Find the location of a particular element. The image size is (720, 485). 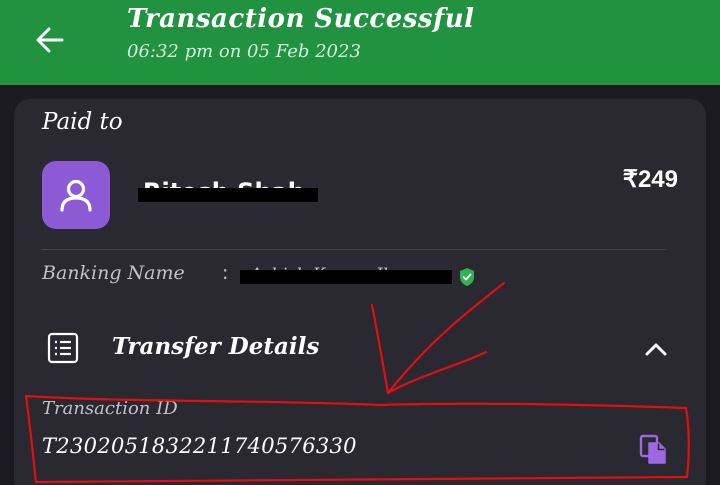

person-icon is located at coordinates (76, 195).